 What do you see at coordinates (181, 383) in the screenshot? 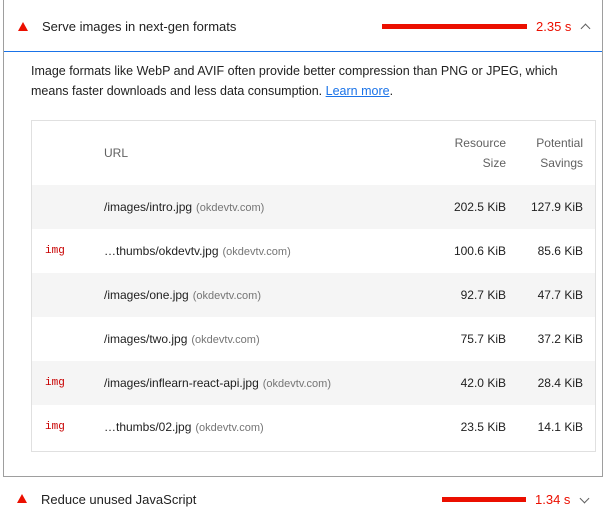
I see `url-path: /images/inflearn-react-api.jpg` at bounding box center [181, 383].